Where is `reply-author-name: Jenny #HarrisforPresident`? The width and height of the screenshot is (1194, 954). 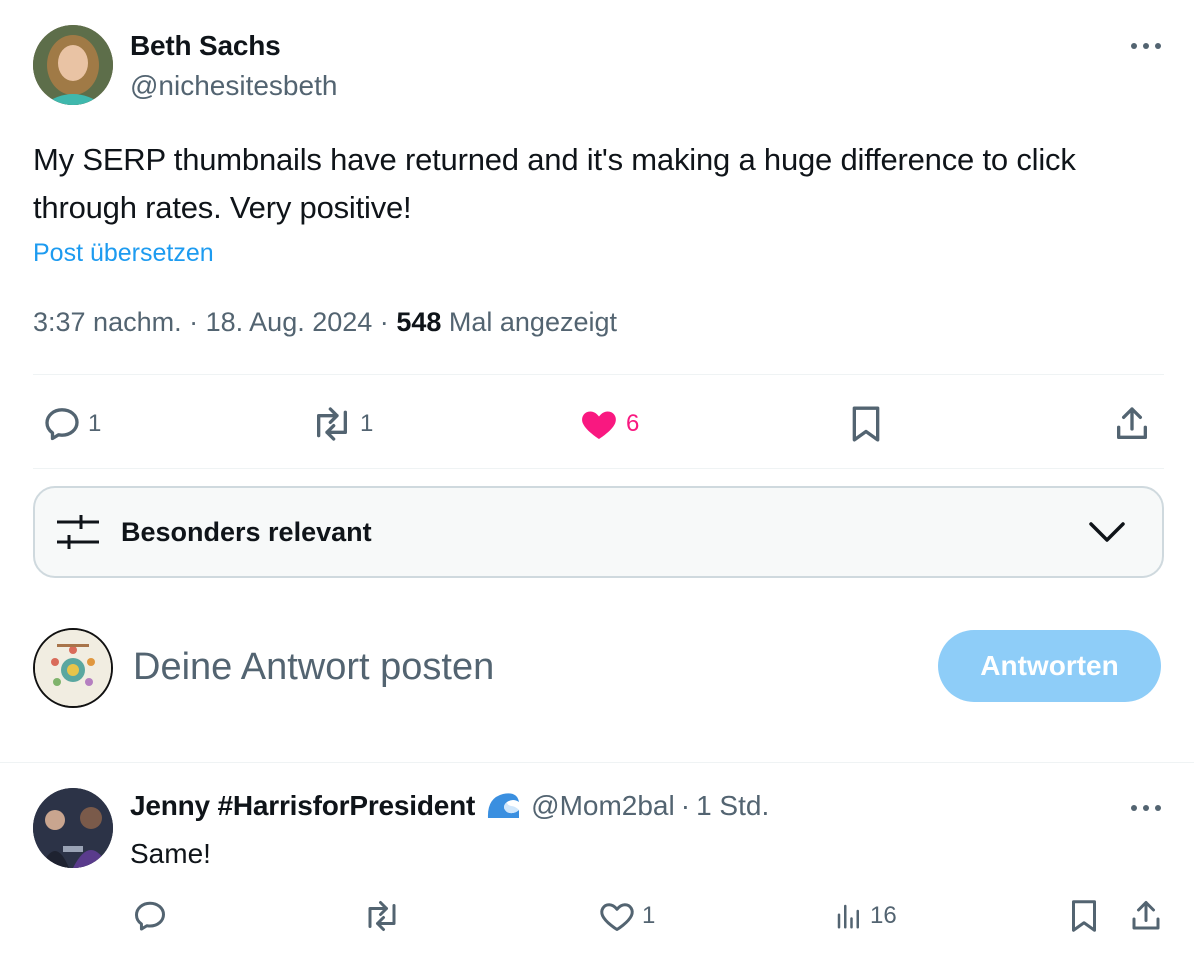
reply-author-name: Jenny #HarrisforPresident is located at coordinates (302, 806).